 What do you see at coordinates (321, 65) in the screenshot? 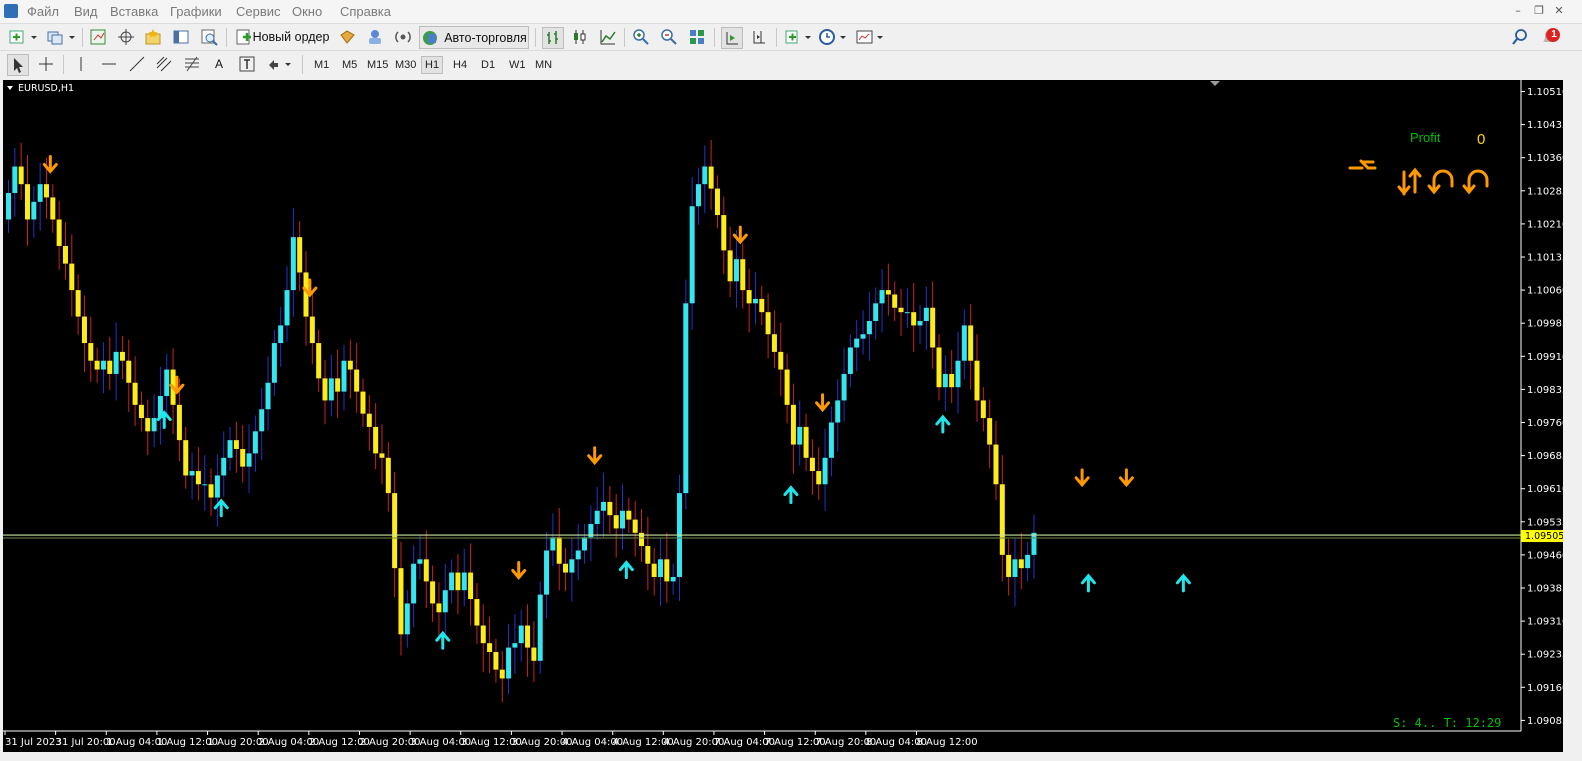
I see `timeframe-m1: M1` at bounding box center [321, 65].